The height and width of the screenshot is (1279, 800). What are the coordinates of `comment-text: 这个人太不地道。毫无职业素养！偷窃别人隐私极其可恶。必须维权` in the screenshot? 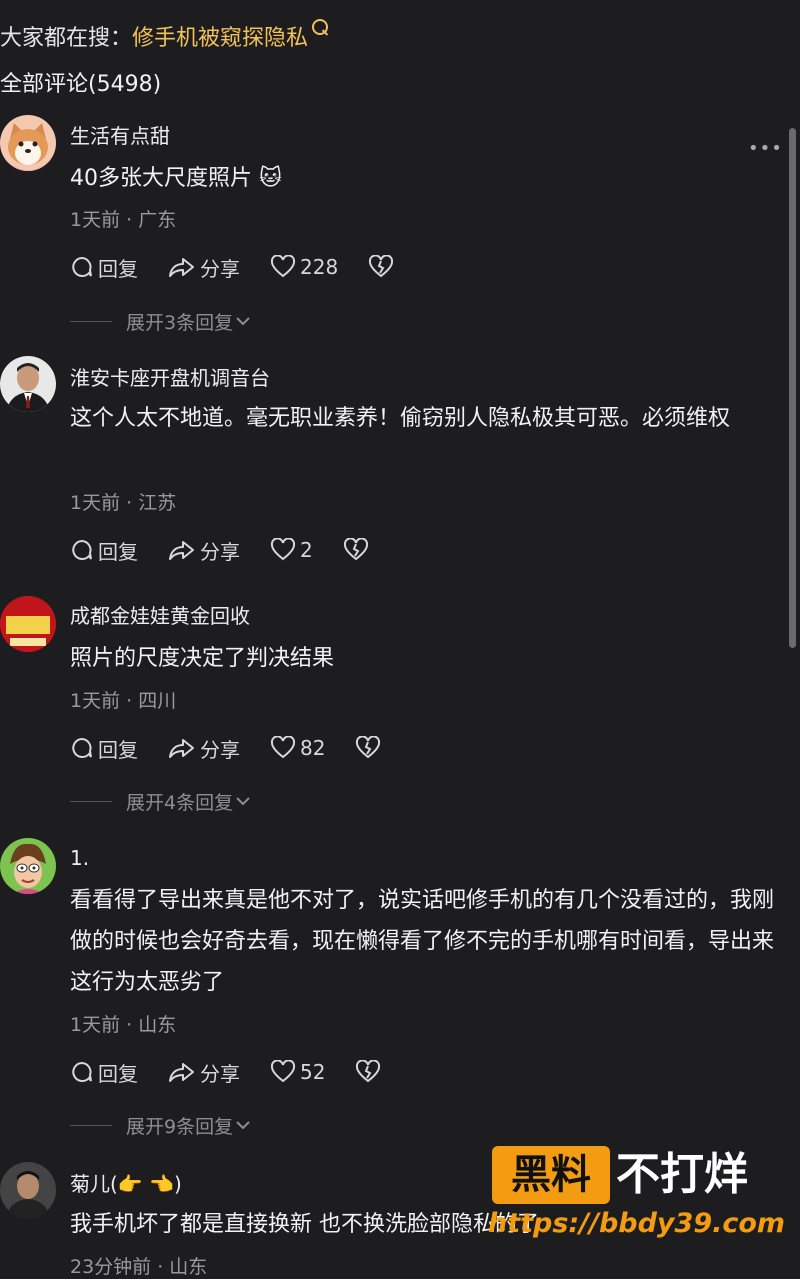 It's located at (400, 418).